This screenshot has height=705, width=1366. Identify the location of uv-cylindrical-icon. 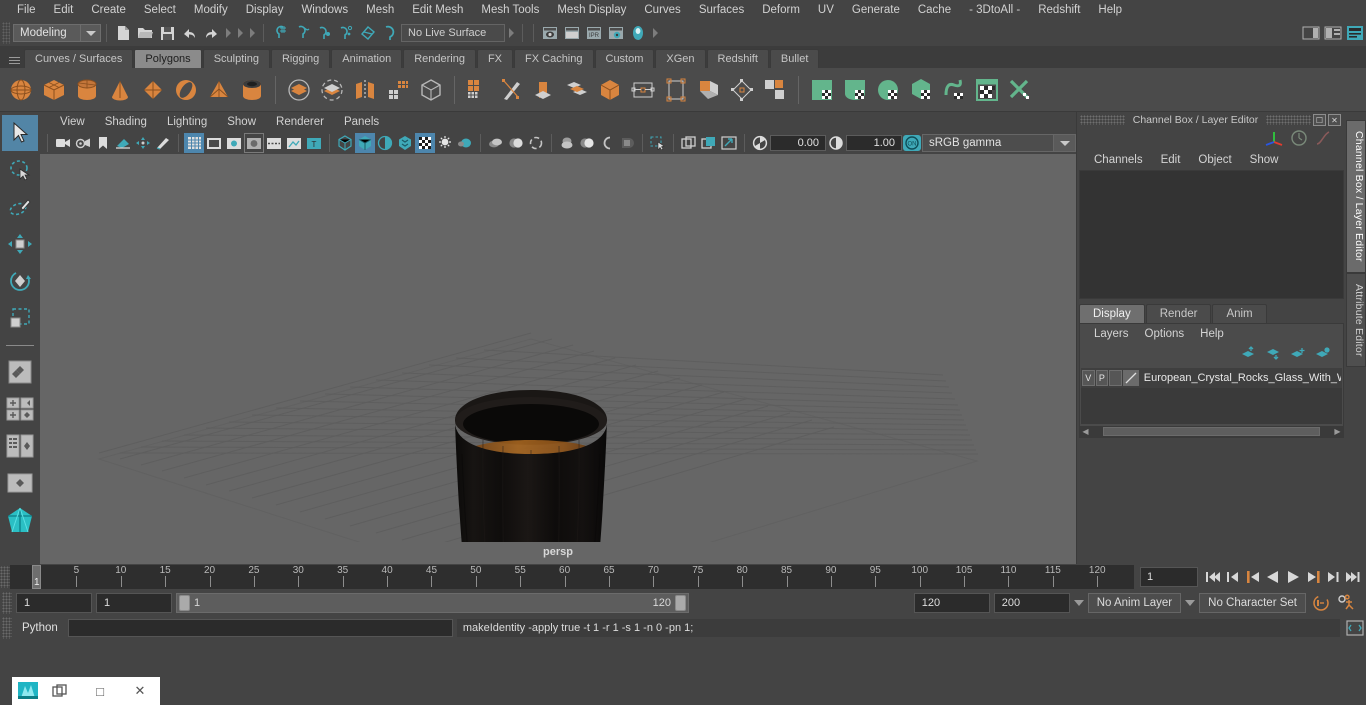
(855, 90).